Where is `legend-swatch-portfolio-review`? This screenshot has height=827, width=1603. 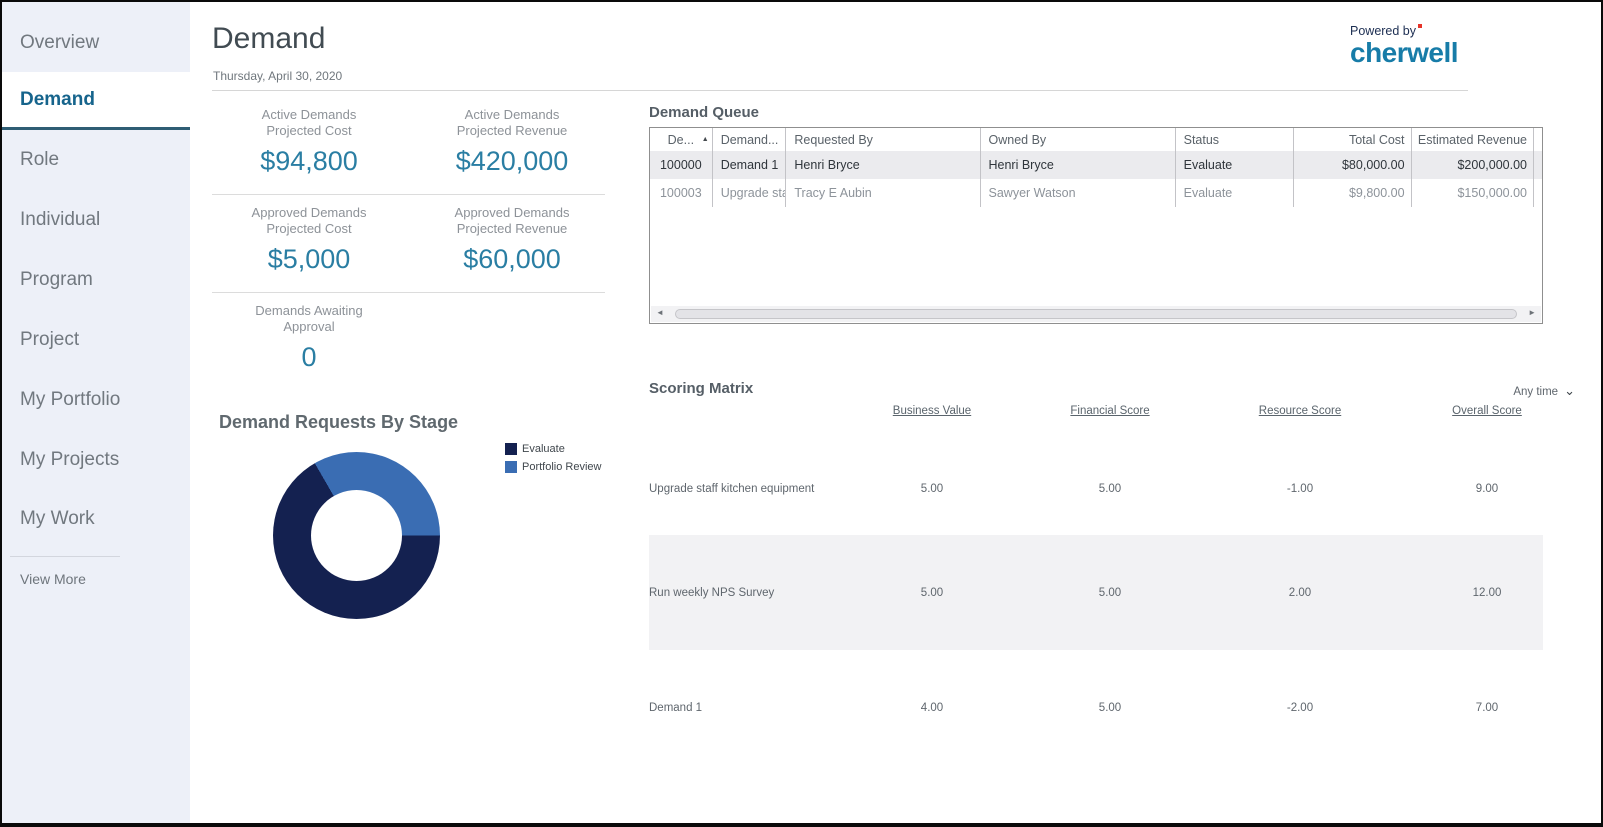 legend-swatch-portfolio-review is located at coordinates (511, 467).